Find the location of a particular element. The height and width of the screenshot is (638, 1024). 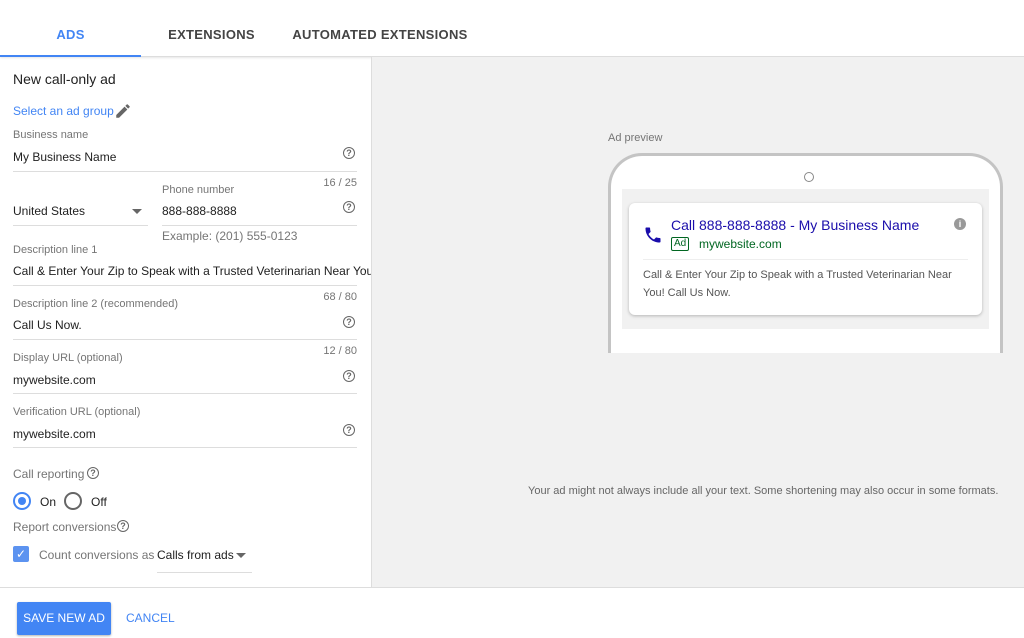

display-url-input: mywebsite.com is located at coordinates (54, 380).